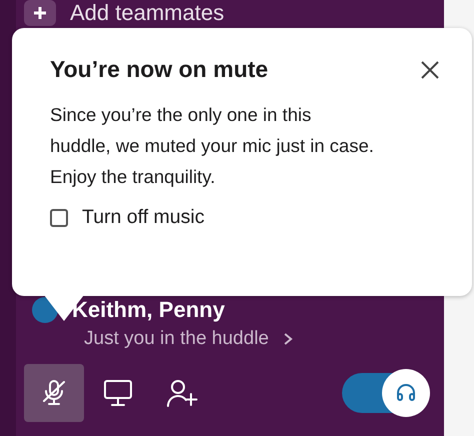 Image resolution: width=474 pixels, height=436 pixels. I want to click on add-button, so click(40, 13).